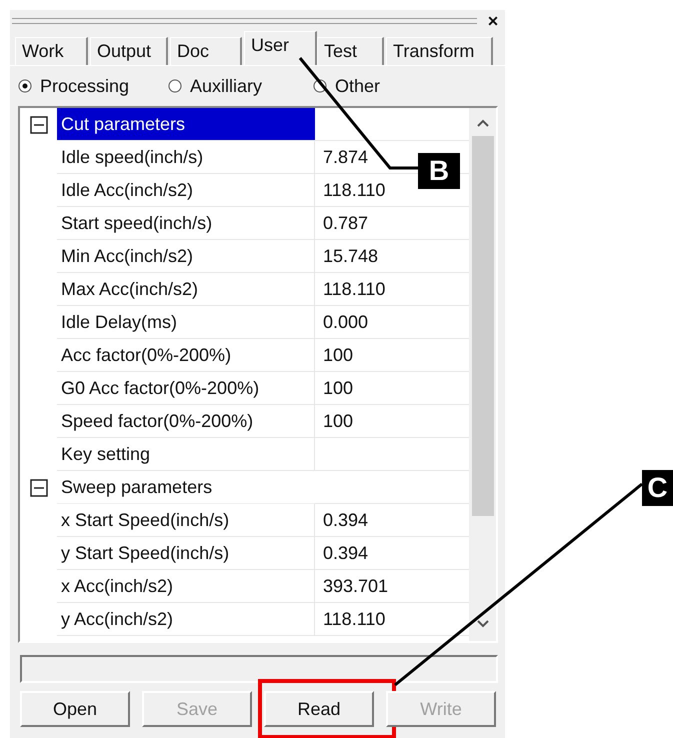  Describe the element at coordinates (226, 86) in the screenshot. I see `radio-label: Auxilliary` at that location.